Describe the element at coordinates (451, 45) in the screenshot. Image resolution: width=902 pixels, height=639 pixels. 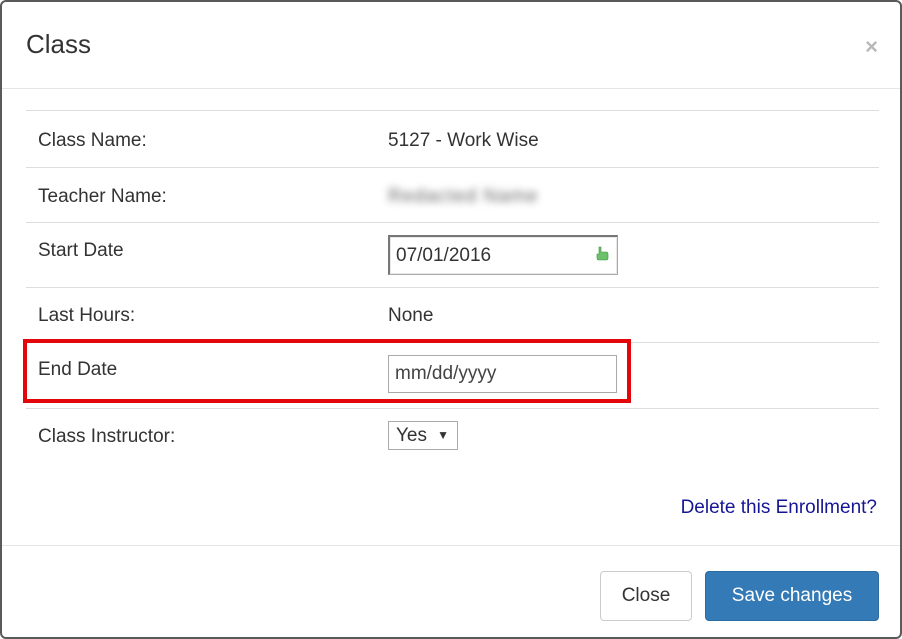
I see `modal-header: Class ×` at that location.